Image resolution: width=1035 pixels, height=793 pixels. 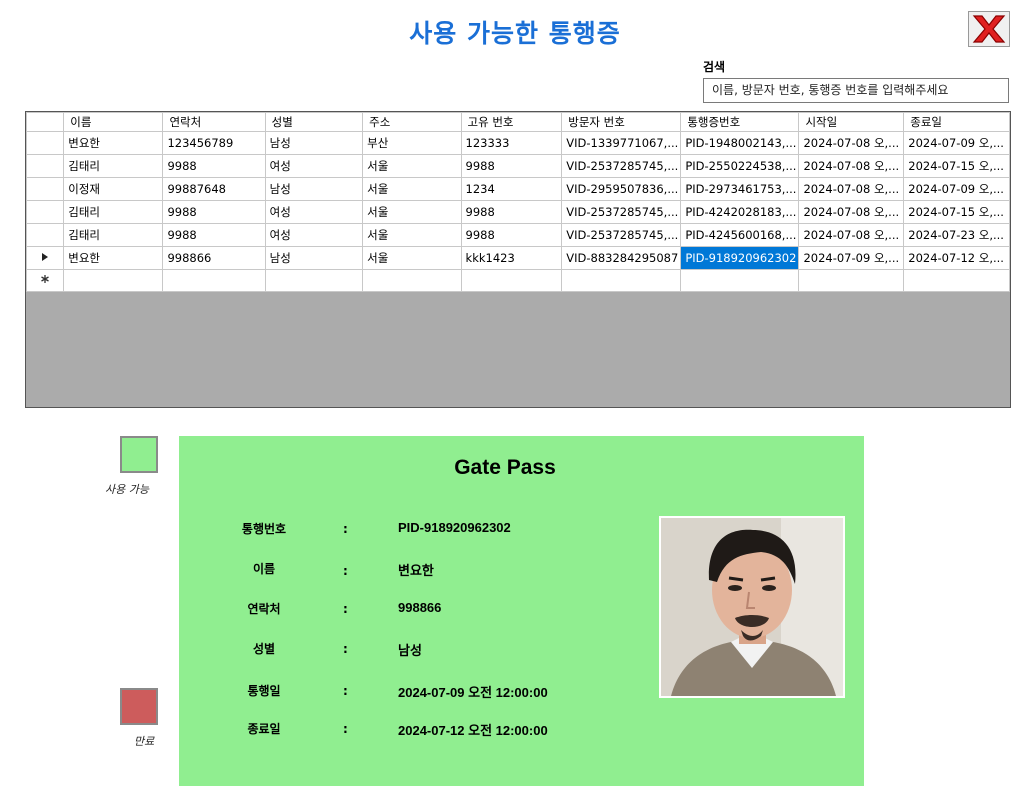 I want to click on close-icon, so click(x=989, y=29).